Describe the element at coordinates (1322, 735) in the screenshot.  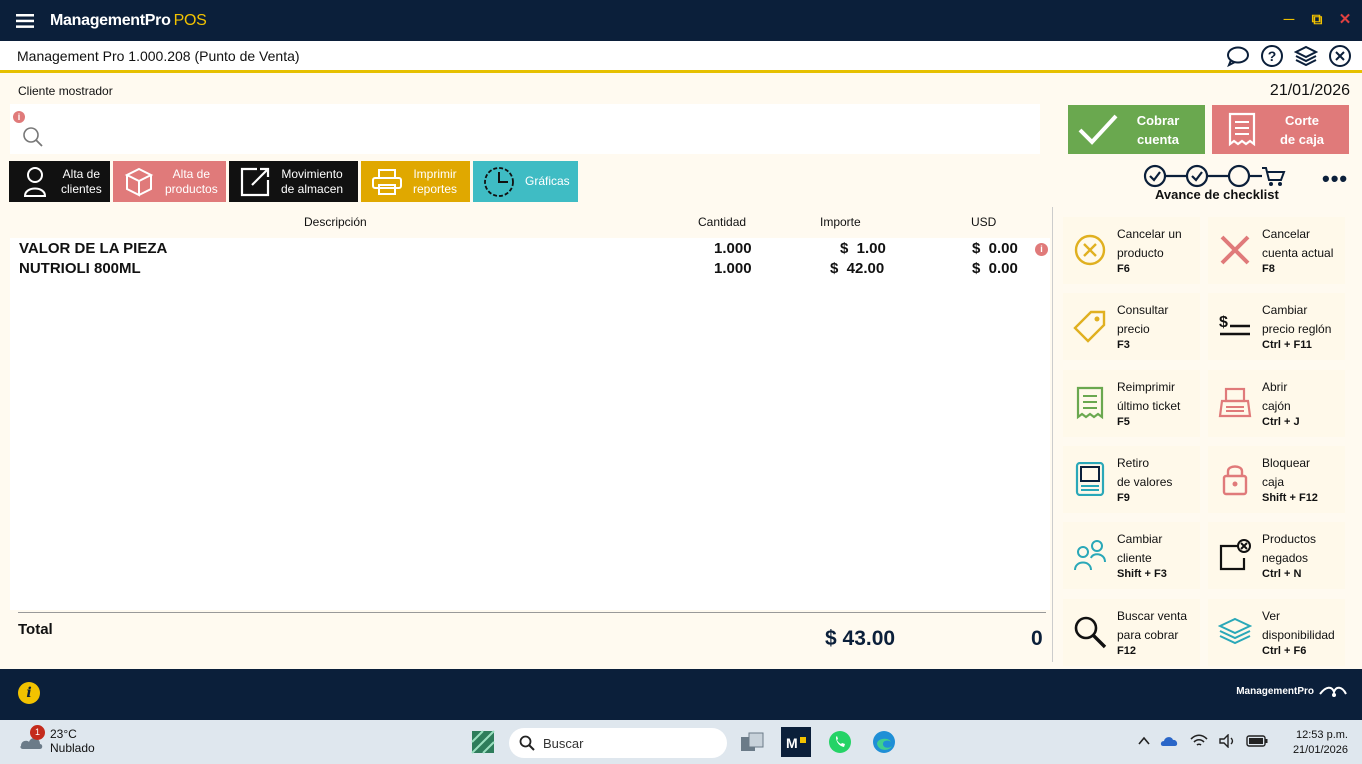
I see `clock-time: 12:53 p.m.` at that location.